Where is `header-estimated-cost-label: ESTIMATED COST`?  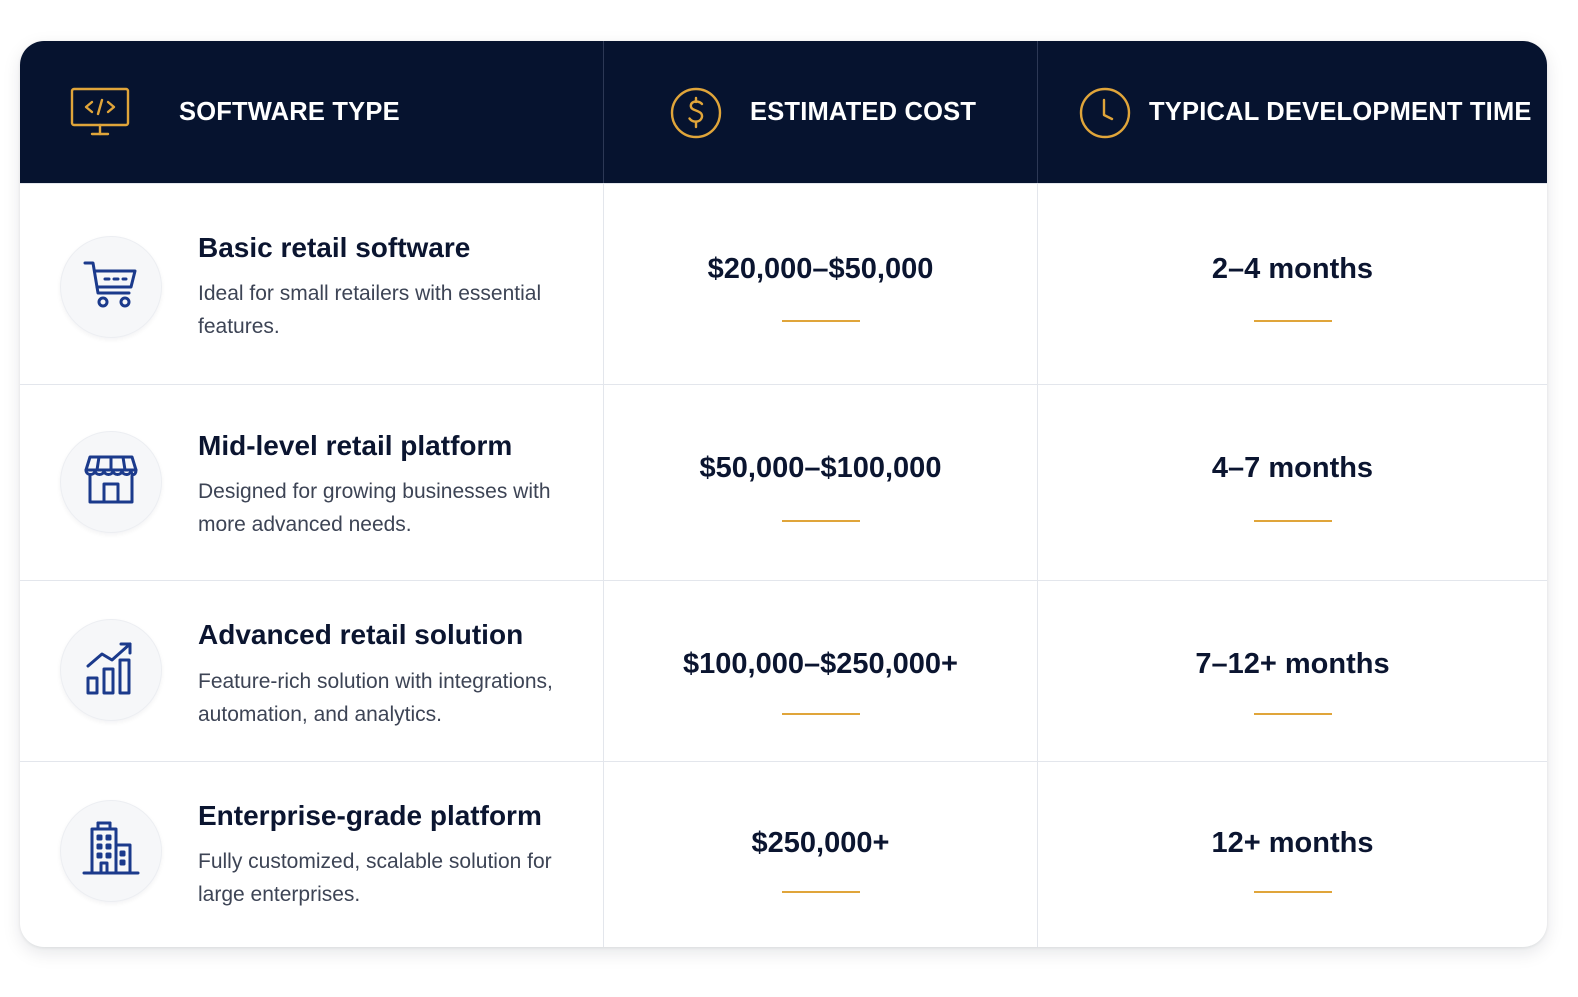 header-estimated-cost-label: ESTIMATED COST is located at coordinates (863, 112).